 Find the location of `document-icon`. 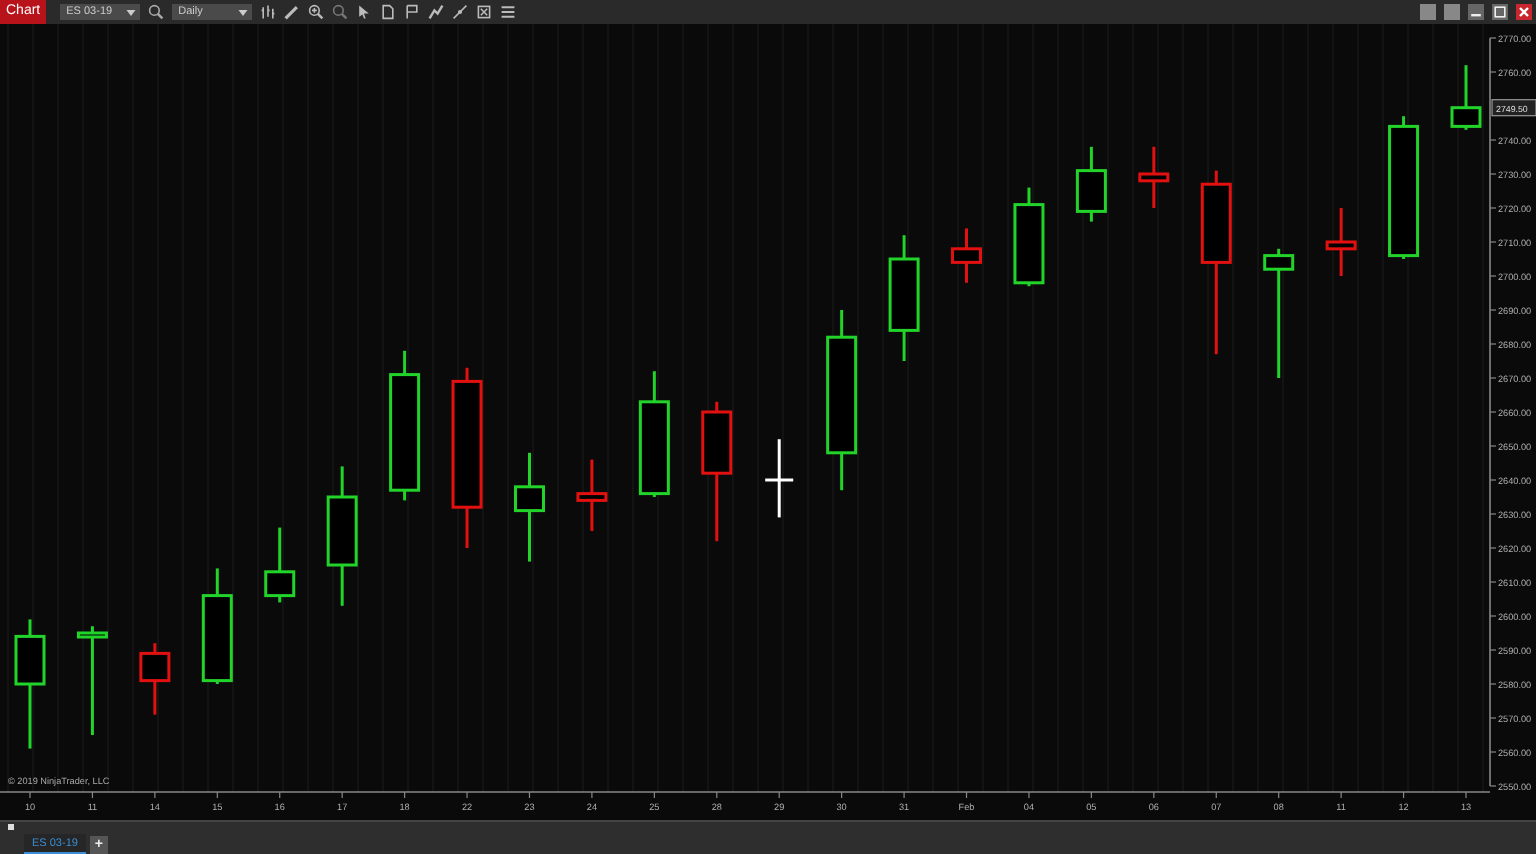

document-icon is located at coordinates (388, 12).